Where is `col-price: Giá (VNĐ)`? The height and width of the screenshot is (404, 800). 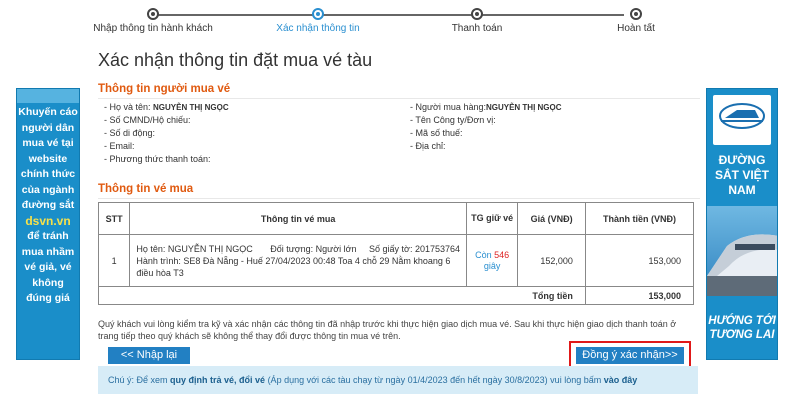
col-price: Giá (VNĐ) is located at coordinates (551, 218).